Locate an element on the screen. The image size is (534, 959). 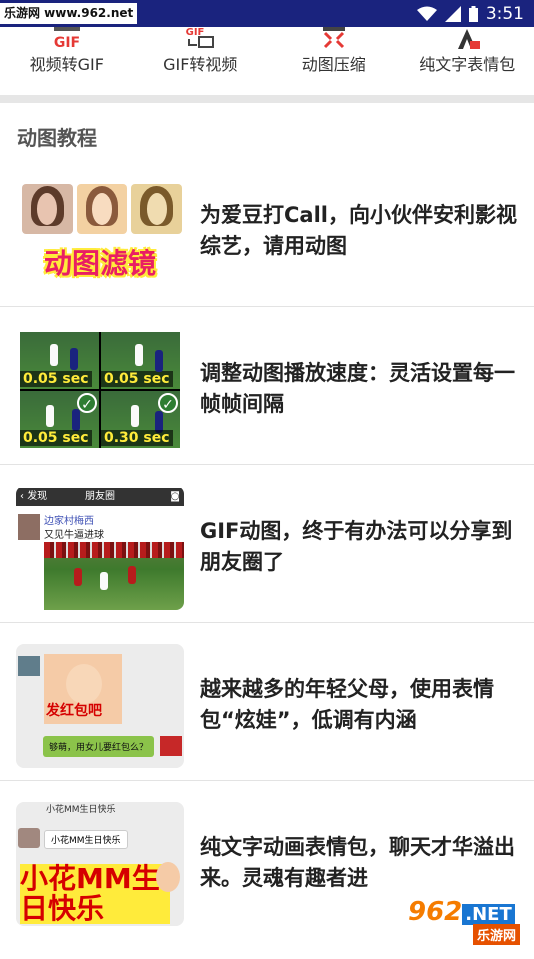
site-logo: 962 .NET 乐游网 is located at coordinates (462, 921).